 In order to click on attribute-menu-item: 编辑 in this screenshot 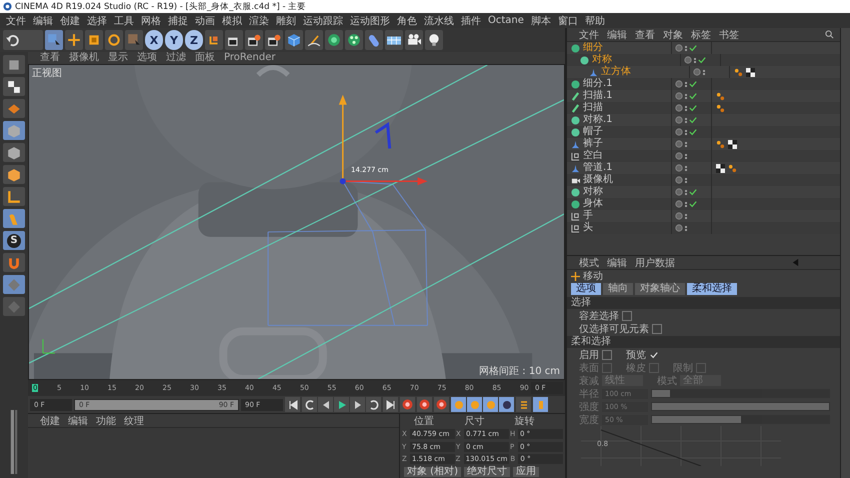, I will do `click(617, 263)`.